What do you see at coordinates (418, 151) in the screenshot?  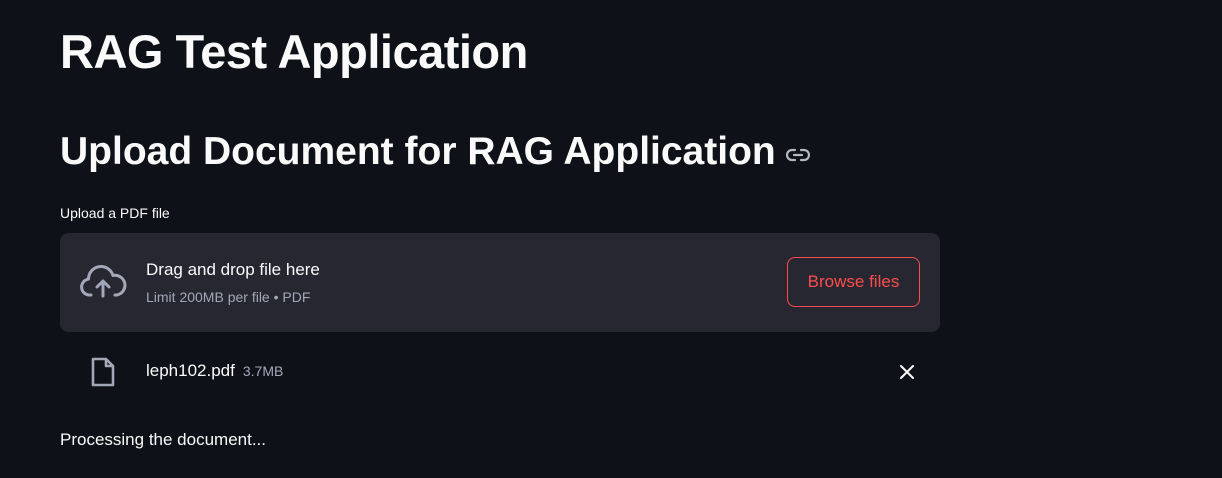 I see `section-heading-text: Upload Document for RAG Application` at bounding box center [418, 151].